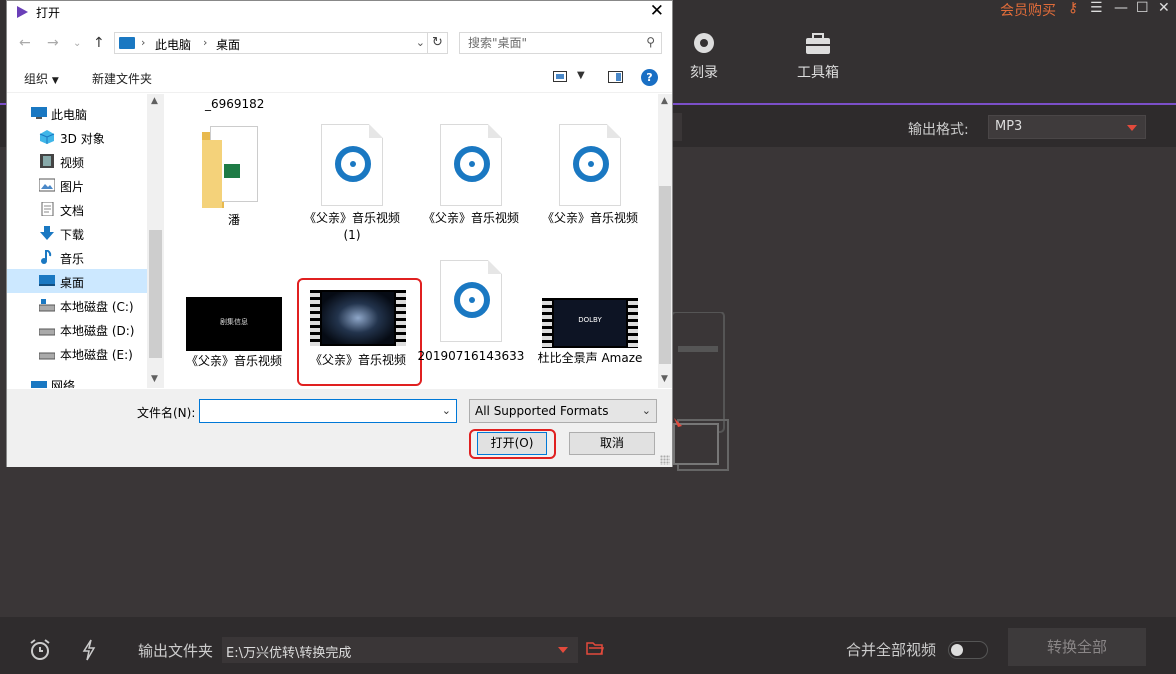  Describe the element at coordinates (704, 57) in the screenshot. I see `nav-burn: 刻录` at that location.